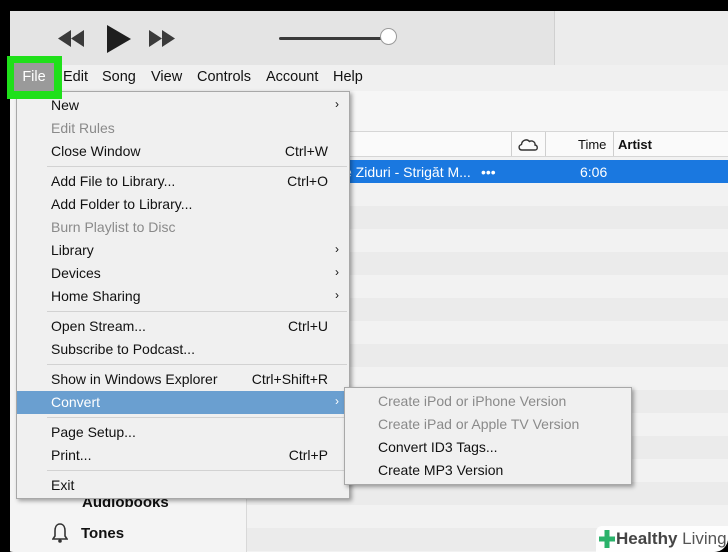 This screenshot has width=728, height=552. I want to click on rewind-icon, so click(71, 38).